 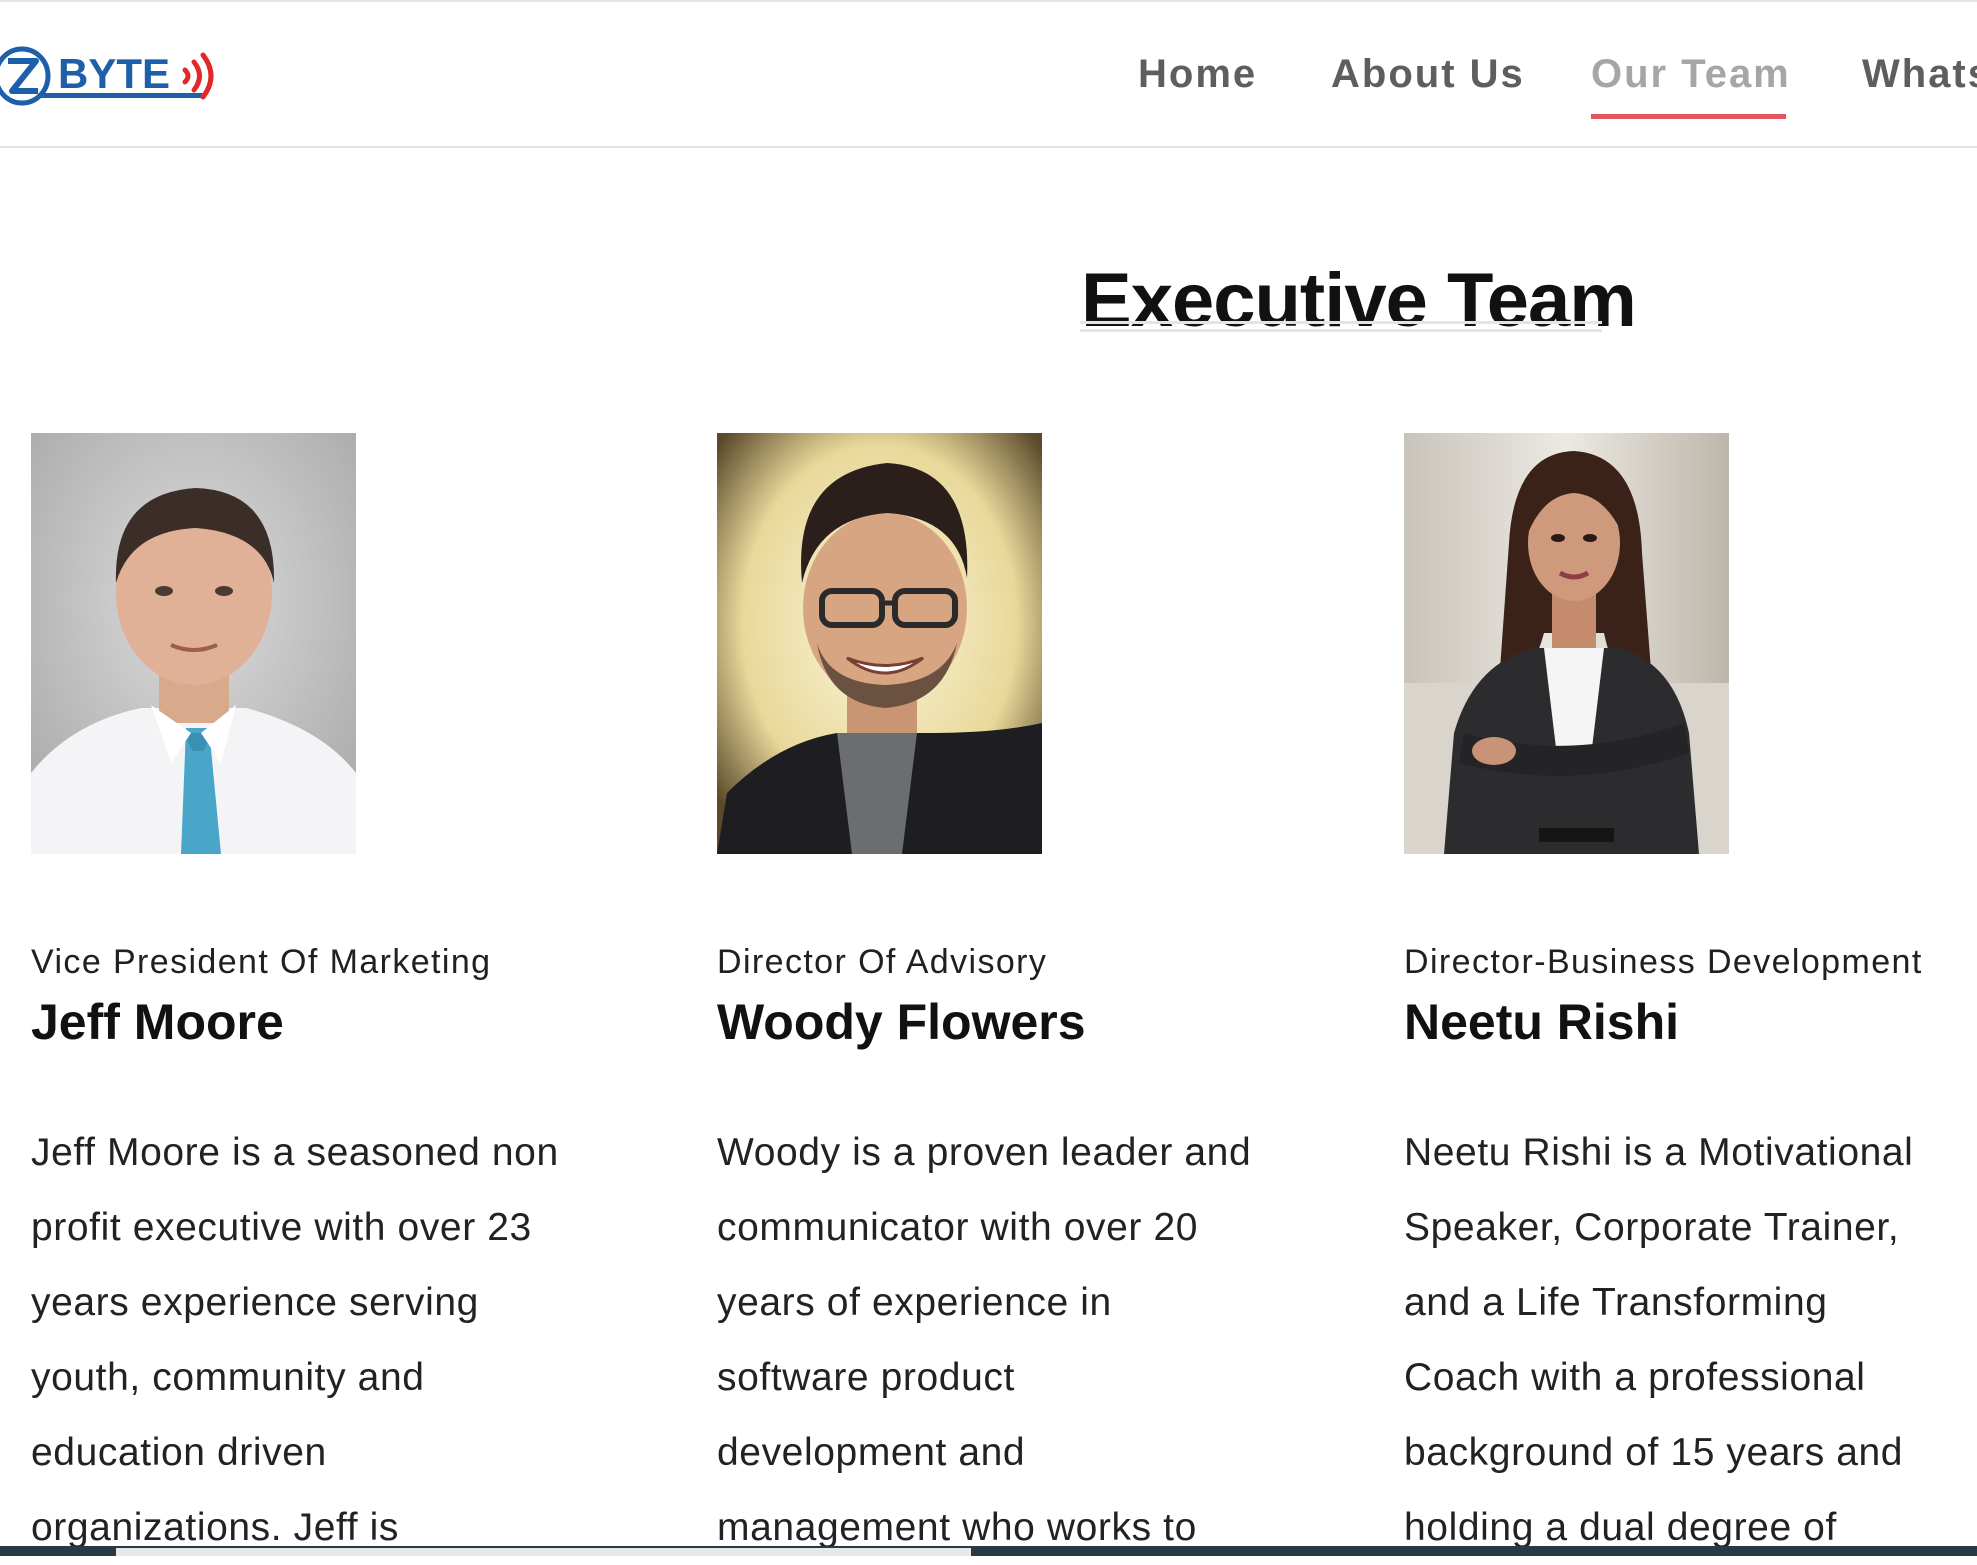 What do you see at coordinates (958, 1227) in the screenshot?
I see `bio-line: communicator with over 20` at bounding box center [958, 1227].